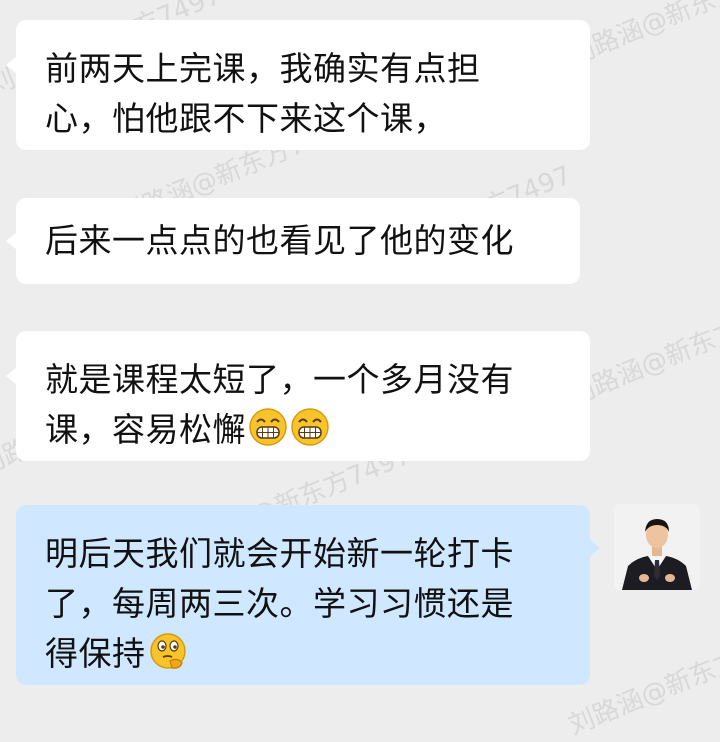  I want to click on chat-message-incoming: 后来一点点的也看见了他的变化, so click(293, 241).